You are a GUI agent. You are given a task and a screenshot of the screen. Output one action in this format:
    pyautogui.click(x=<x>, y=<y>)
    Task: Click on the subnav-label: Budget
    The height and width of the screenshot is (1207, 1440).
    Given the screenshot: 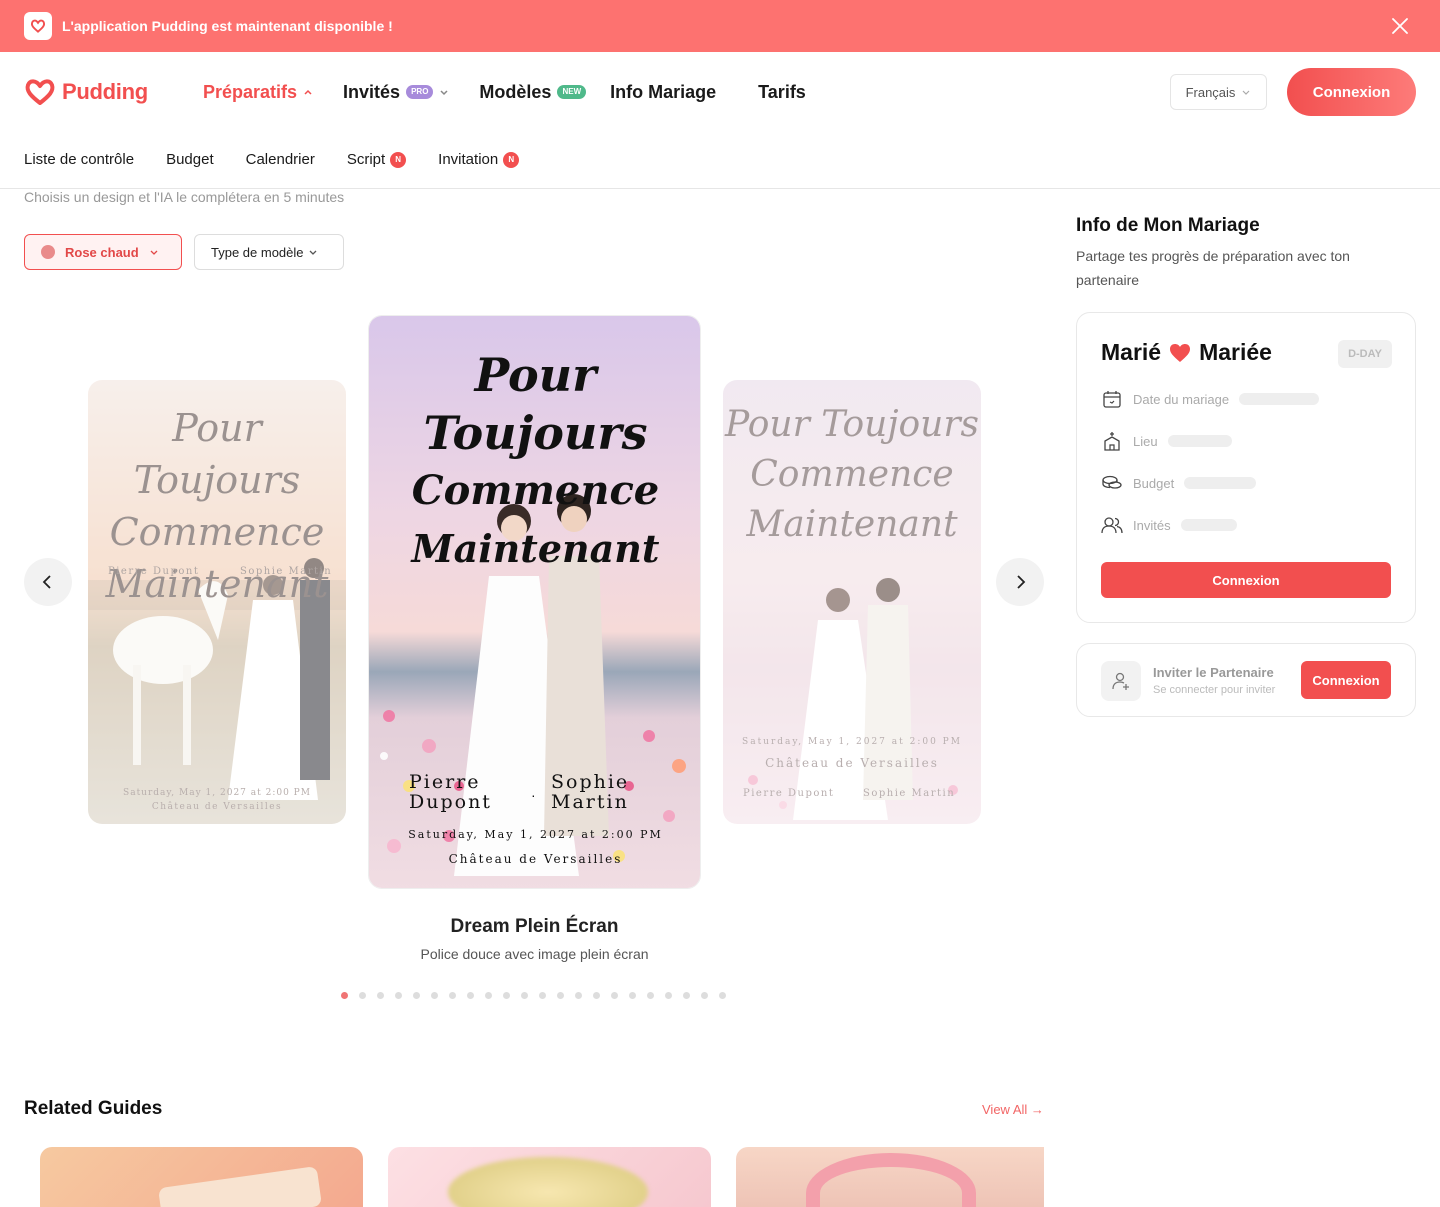 What is the action you would take?
    pyautogui.click(x=190, y=159)
    